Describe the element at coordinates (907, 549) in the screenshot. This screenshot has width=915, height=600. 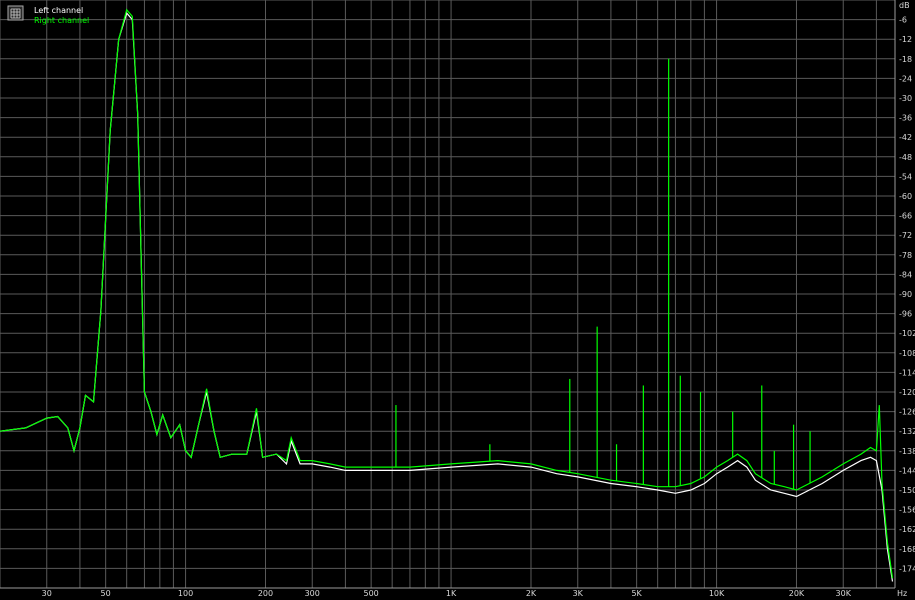
I see `y-tick-label: -168` at that location.